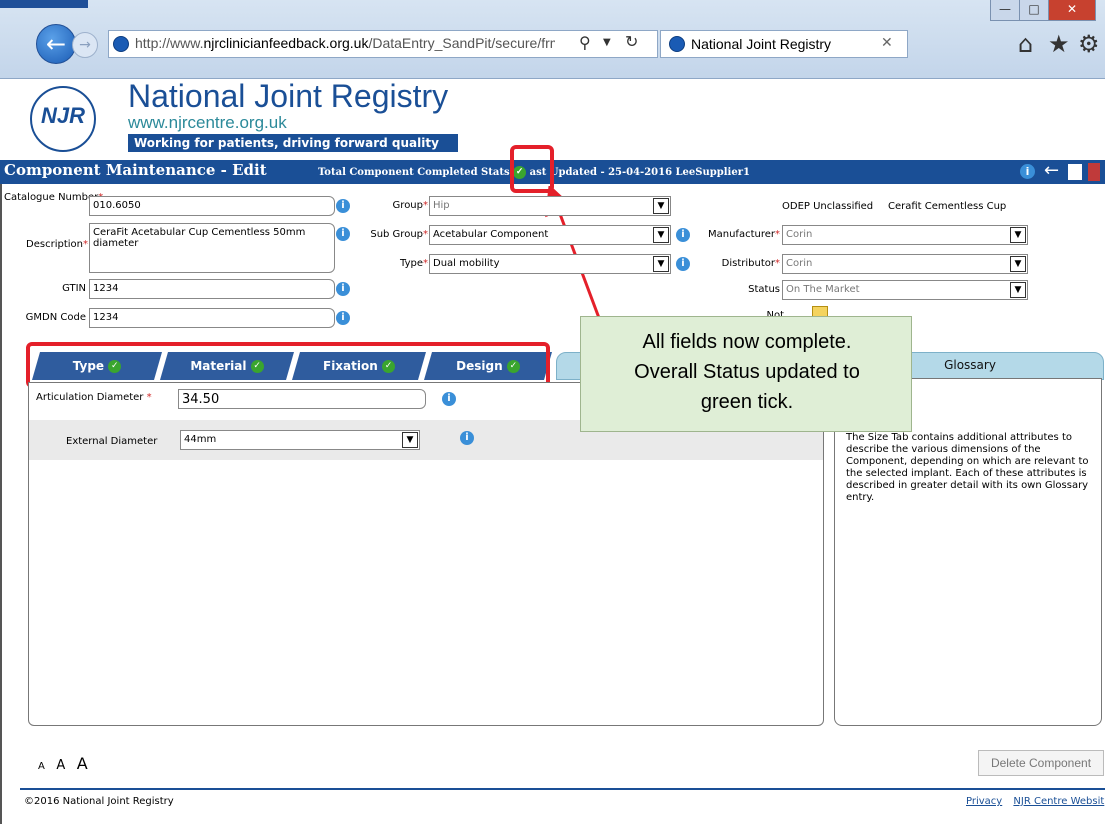 This screenshot has width=1105, height=824. I want to click on back-arrow-icon: ←, so click(56, 44).